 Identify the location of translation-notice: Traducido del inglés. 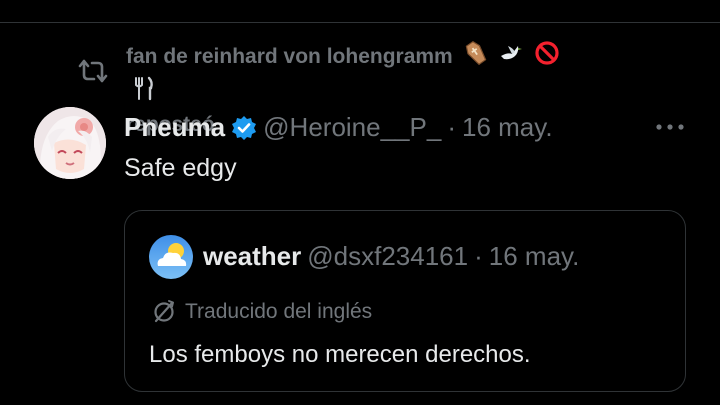
(261, 312).